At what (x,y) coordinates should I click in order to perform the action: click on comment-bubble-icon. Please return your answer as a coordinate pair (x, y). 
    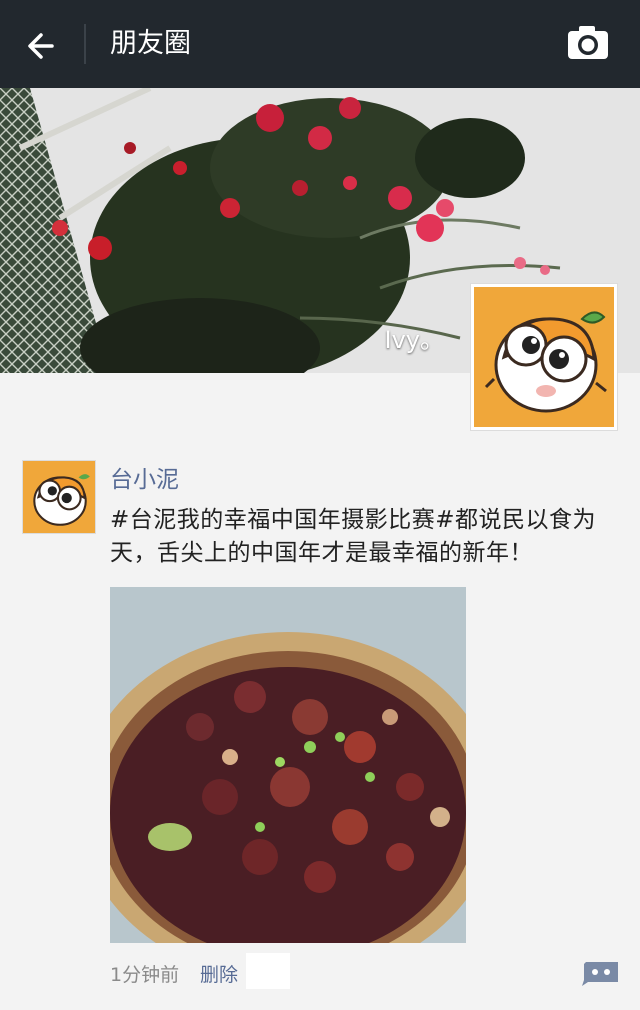
    Looking at the image, I should click on (600, 974).